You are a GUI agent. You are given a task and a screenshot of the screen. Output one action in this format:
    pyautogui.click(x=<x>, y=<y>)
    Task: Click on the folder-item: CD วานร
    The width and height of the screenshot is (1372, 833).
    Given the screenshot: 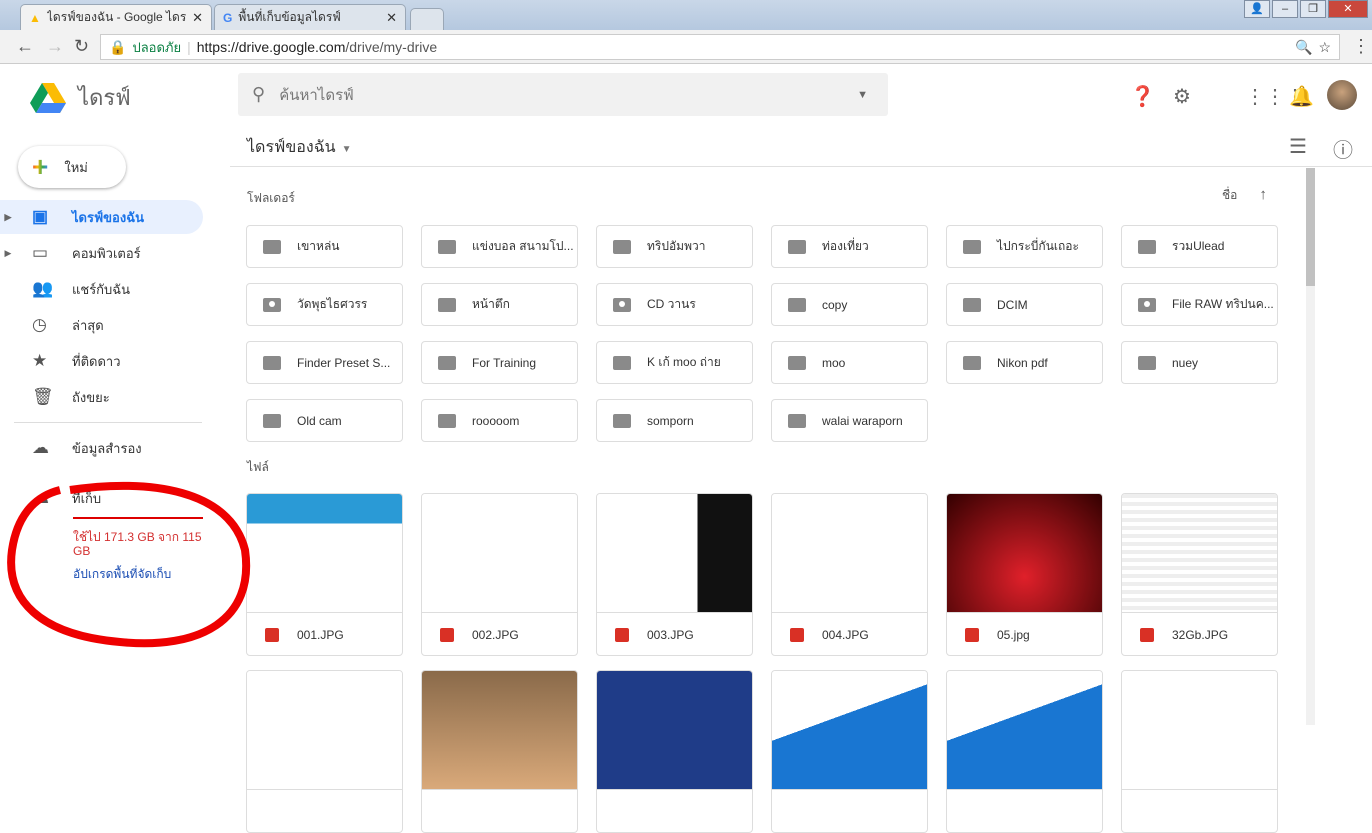 What is the action you would take?
    pyautogui.click(x=674, y=304)
    